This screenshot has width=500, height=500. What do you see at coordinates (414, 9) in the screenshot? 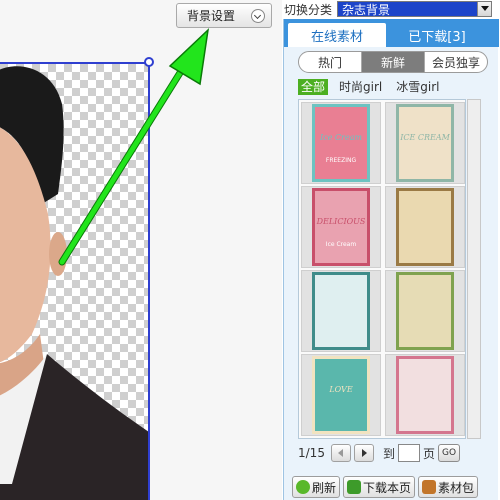
I see `category-dropdown: 杂志背景` at bounding box center [414, 9].